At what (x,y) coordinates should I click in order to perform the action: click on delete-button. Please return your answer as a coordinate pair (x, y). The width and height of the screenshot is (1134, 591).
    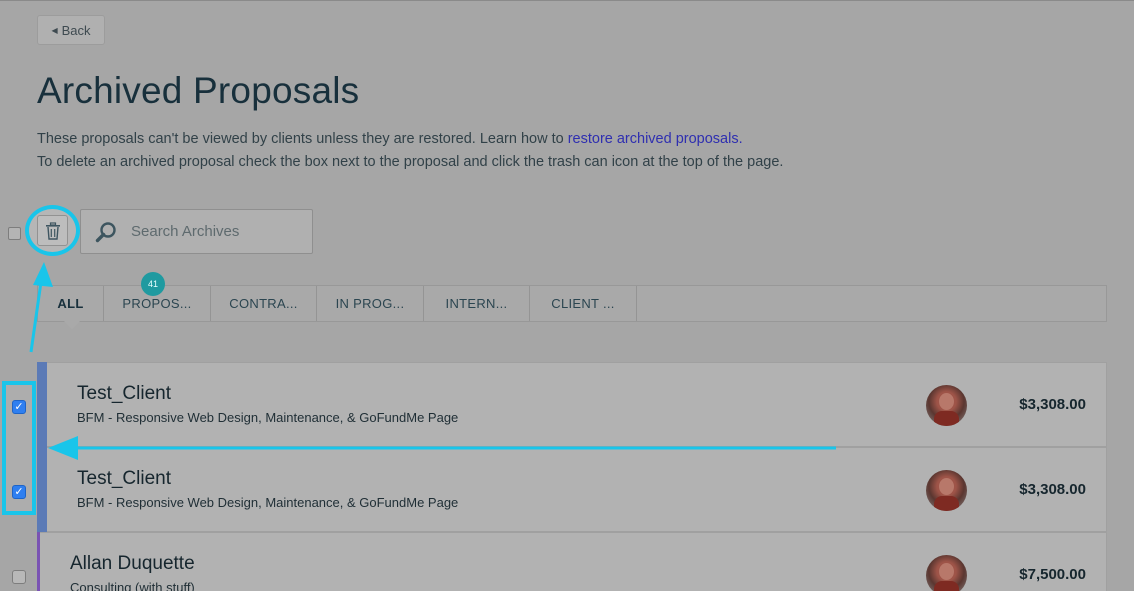
    Looking at the image, I should click on (52, 230).